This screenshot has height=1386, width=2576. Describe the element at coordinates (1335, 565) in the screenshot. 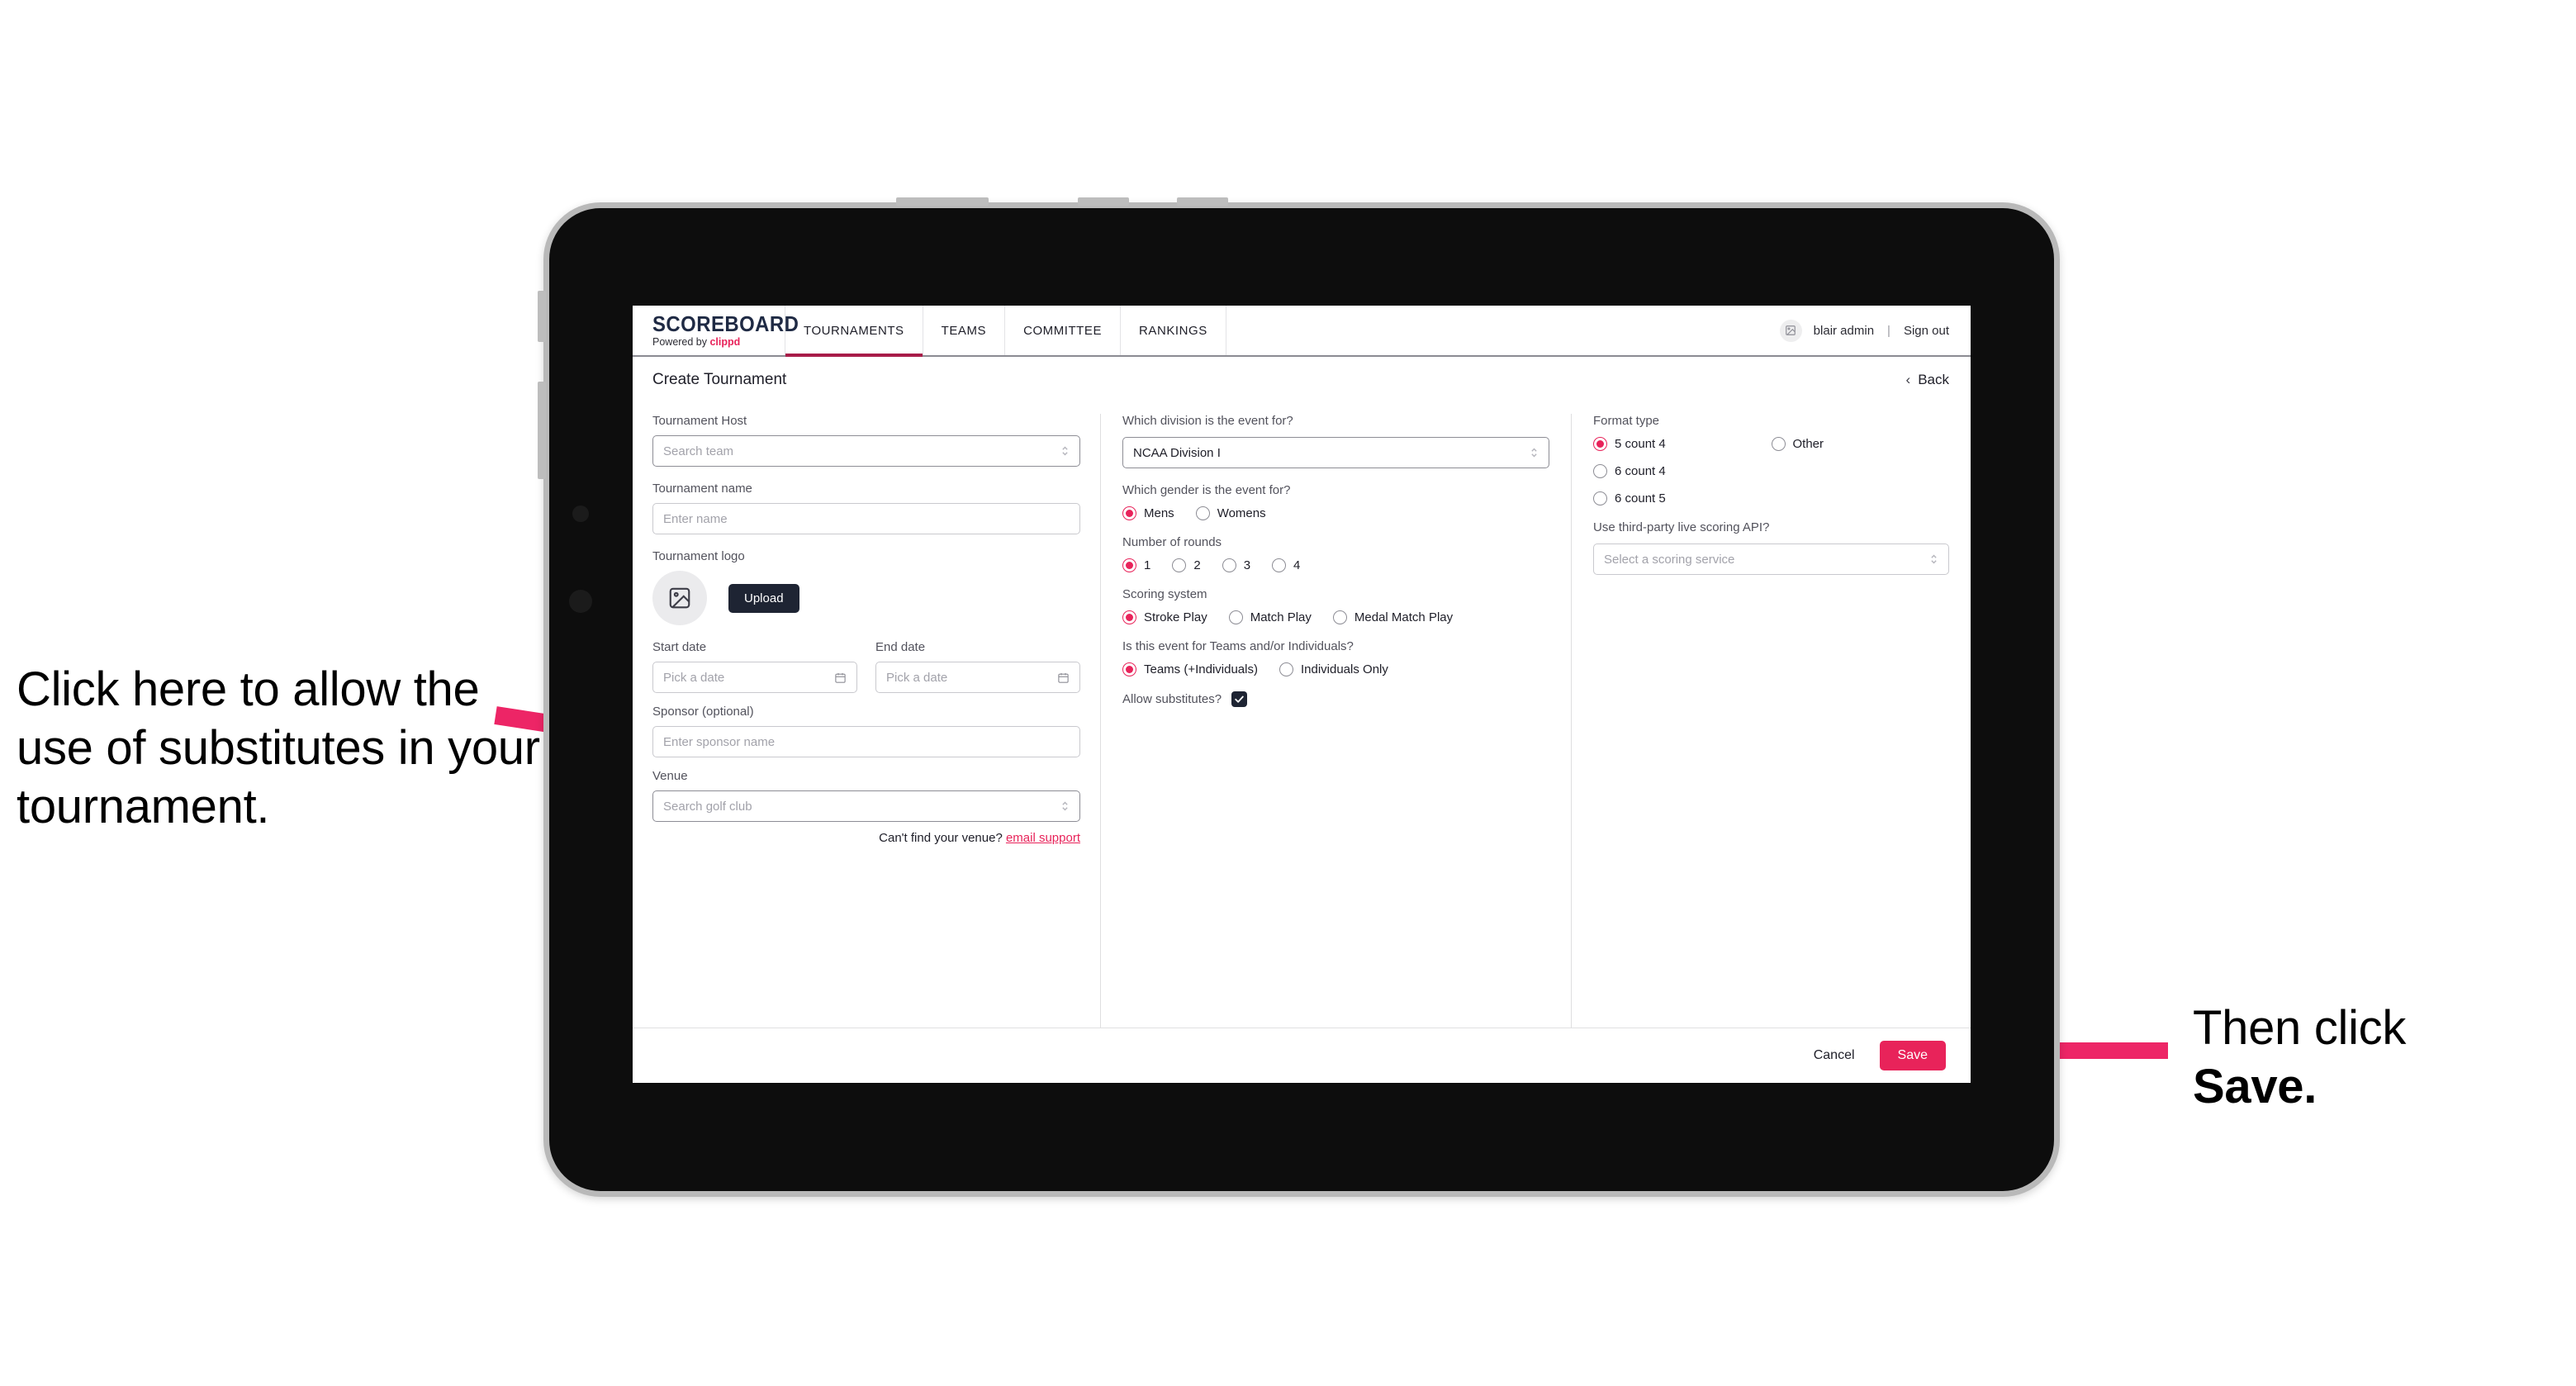

I see `rounds-radio-group: 1 2 3 4` at that location.